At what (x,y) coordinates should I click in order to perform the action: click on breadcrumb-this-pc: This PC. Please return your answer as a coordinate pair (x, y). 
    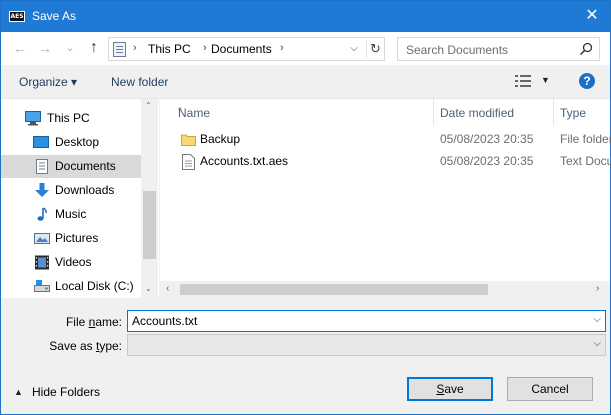
    Looking at the image, I should click on (169, 49).